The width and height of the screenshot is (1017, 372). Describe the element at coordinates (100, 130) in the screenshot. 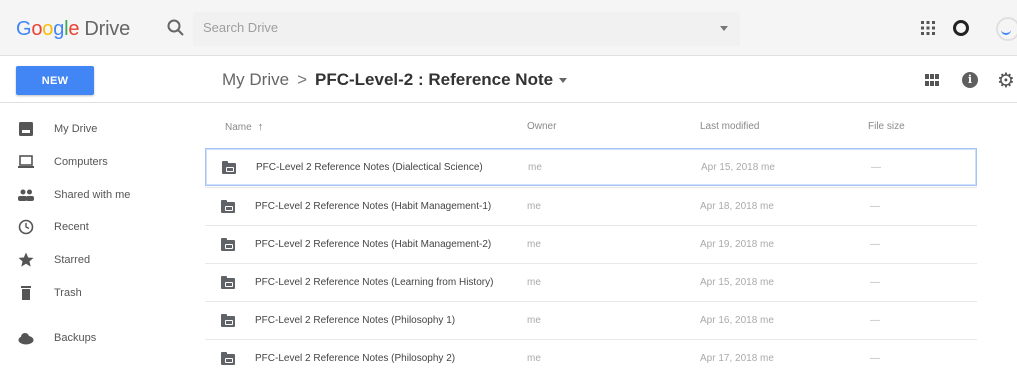

I see `sidebar-item-my-drive: My Drive` at that location.